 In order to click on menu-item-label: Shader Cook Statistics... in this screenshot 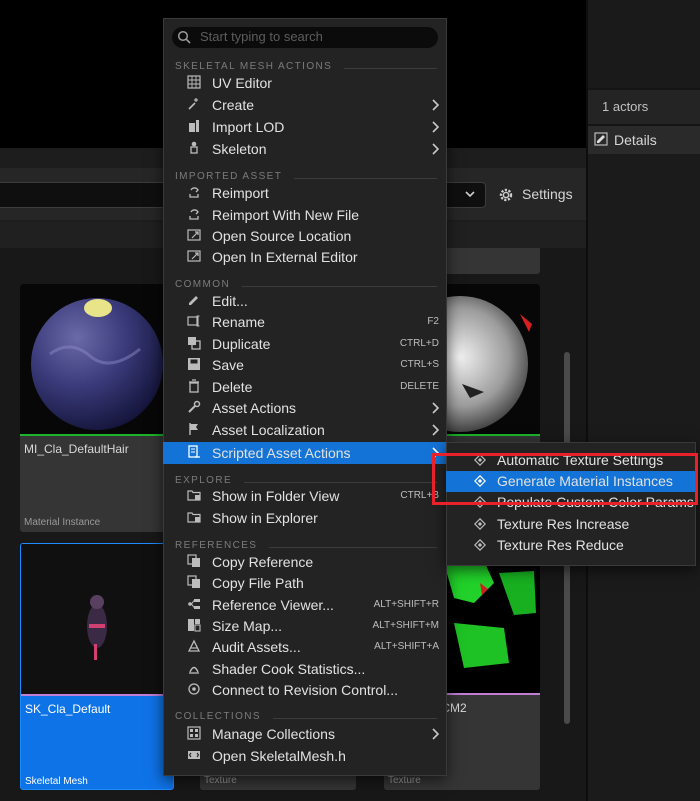, I will do `click(289, 669)`.